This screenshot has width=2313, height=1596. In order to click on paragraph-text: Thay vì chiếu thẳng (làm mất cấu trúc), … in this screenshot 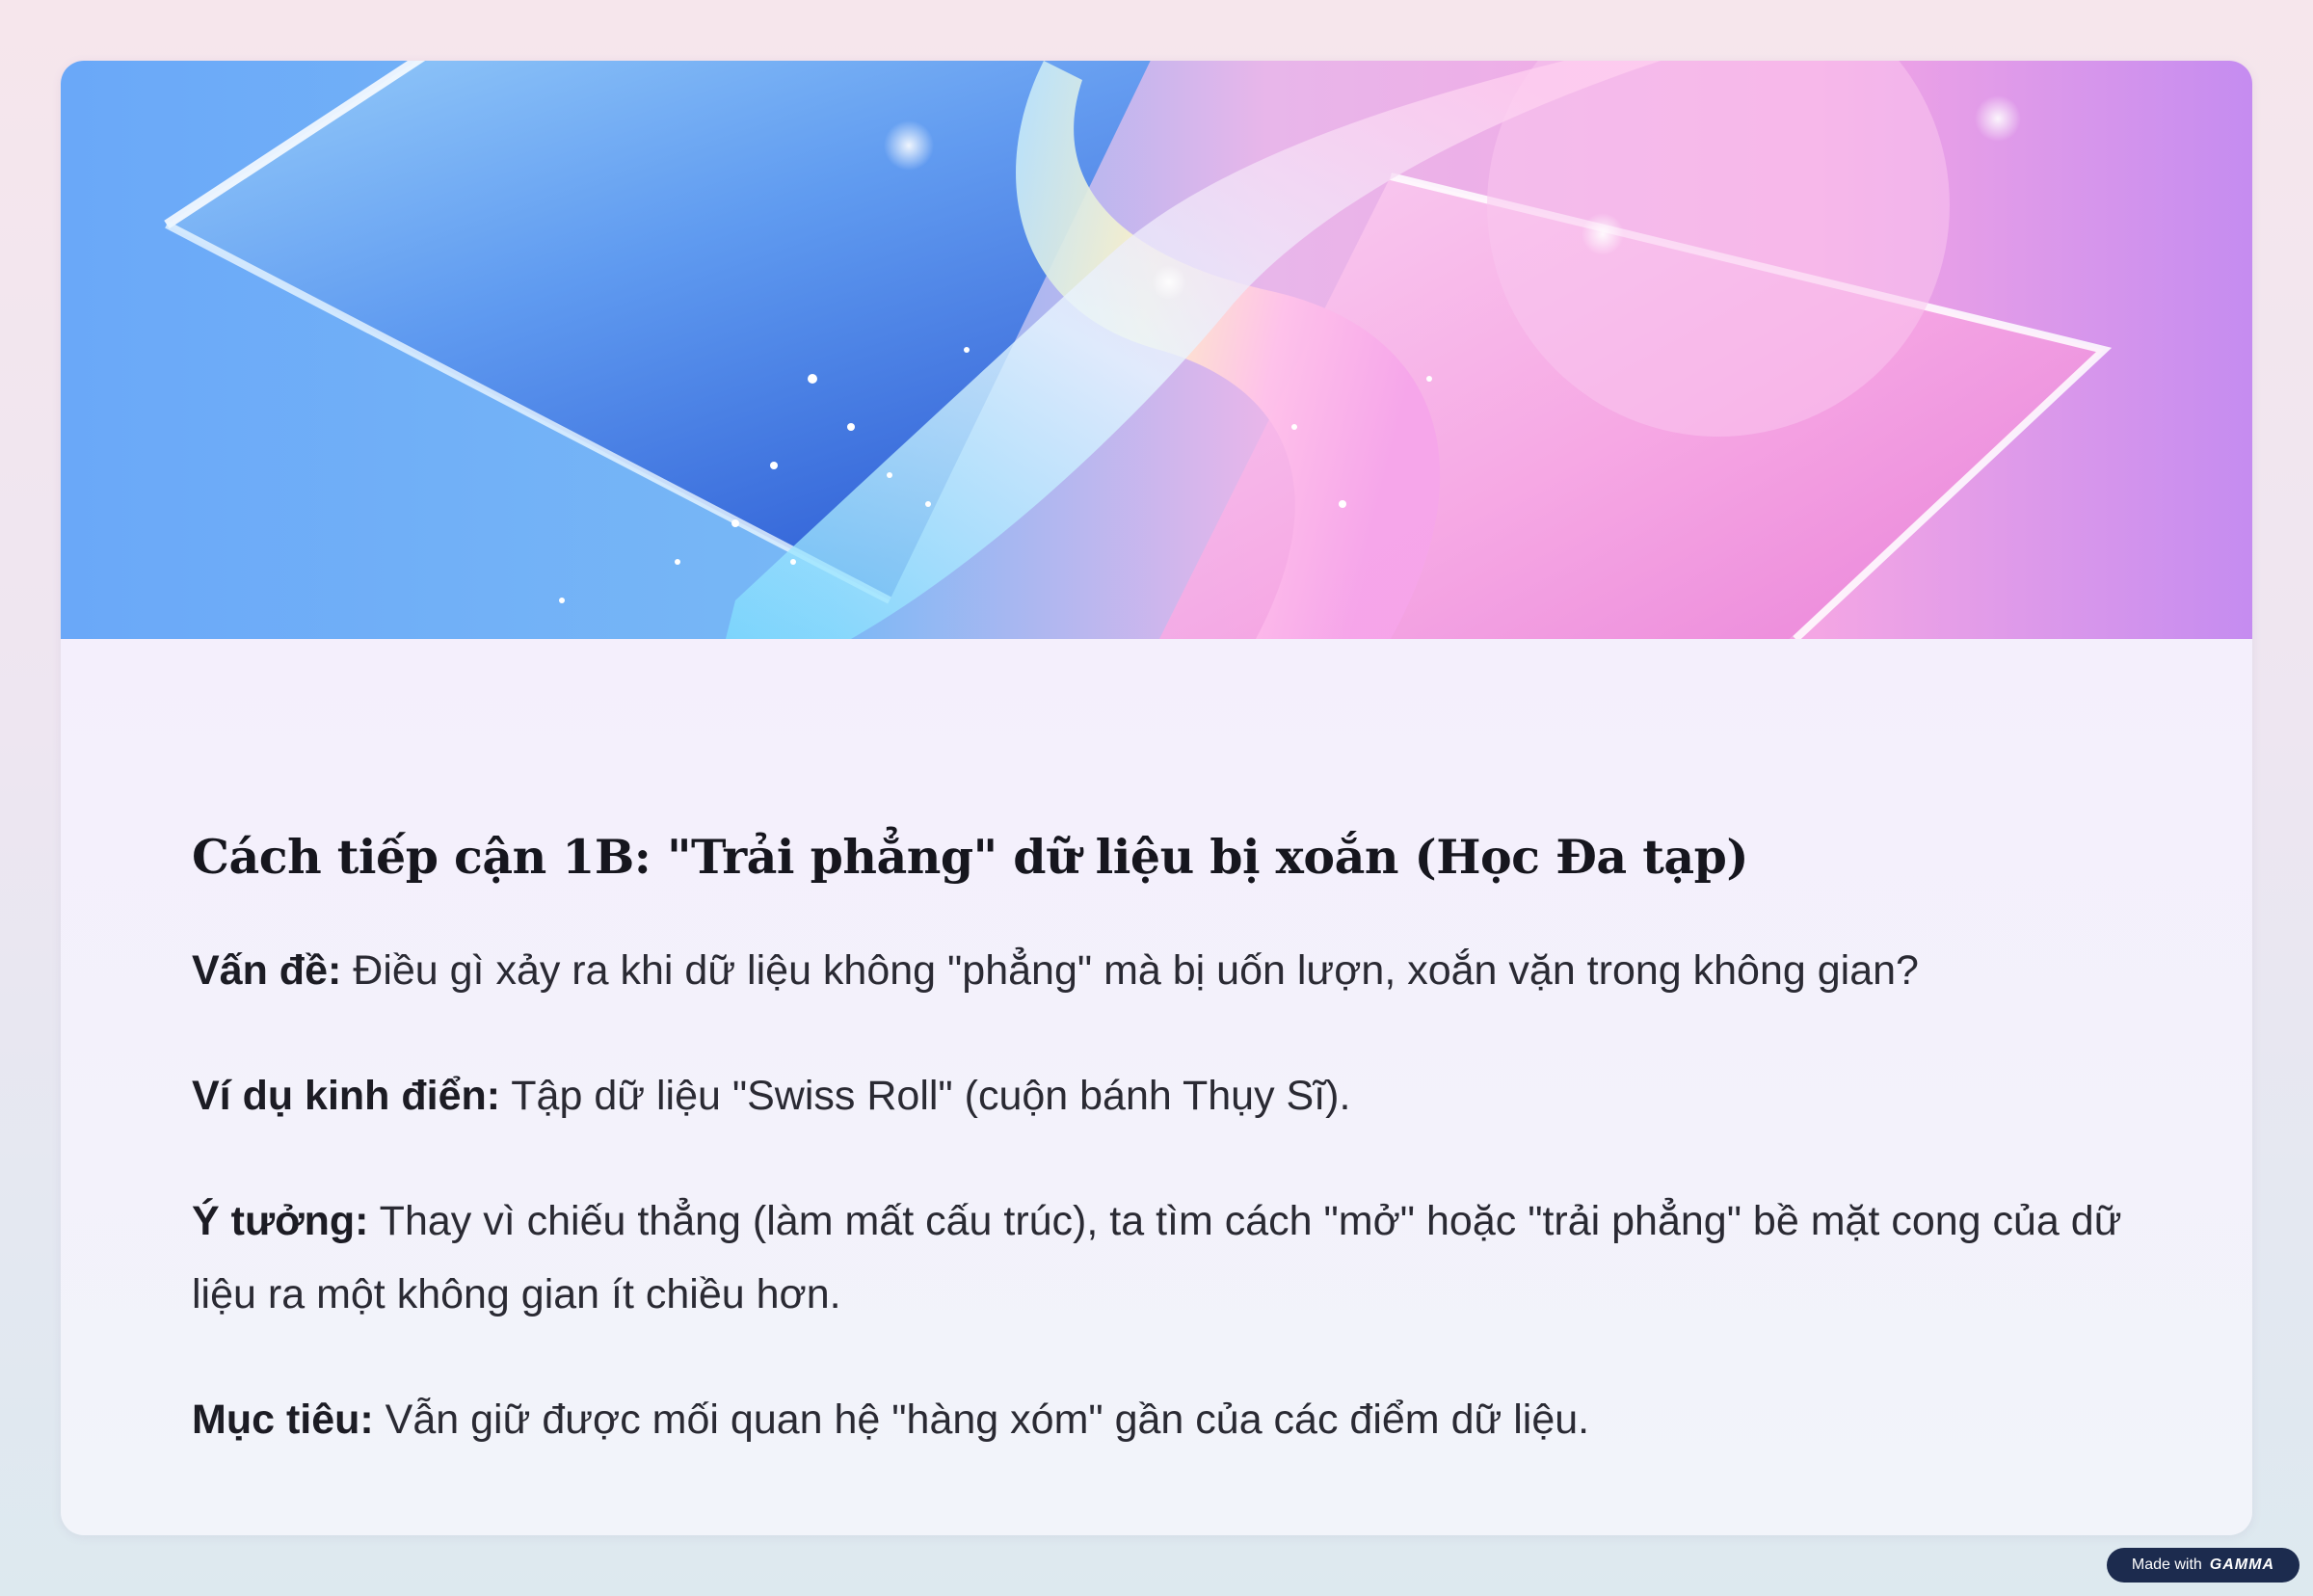, I will do `click(1157, 1257)`.